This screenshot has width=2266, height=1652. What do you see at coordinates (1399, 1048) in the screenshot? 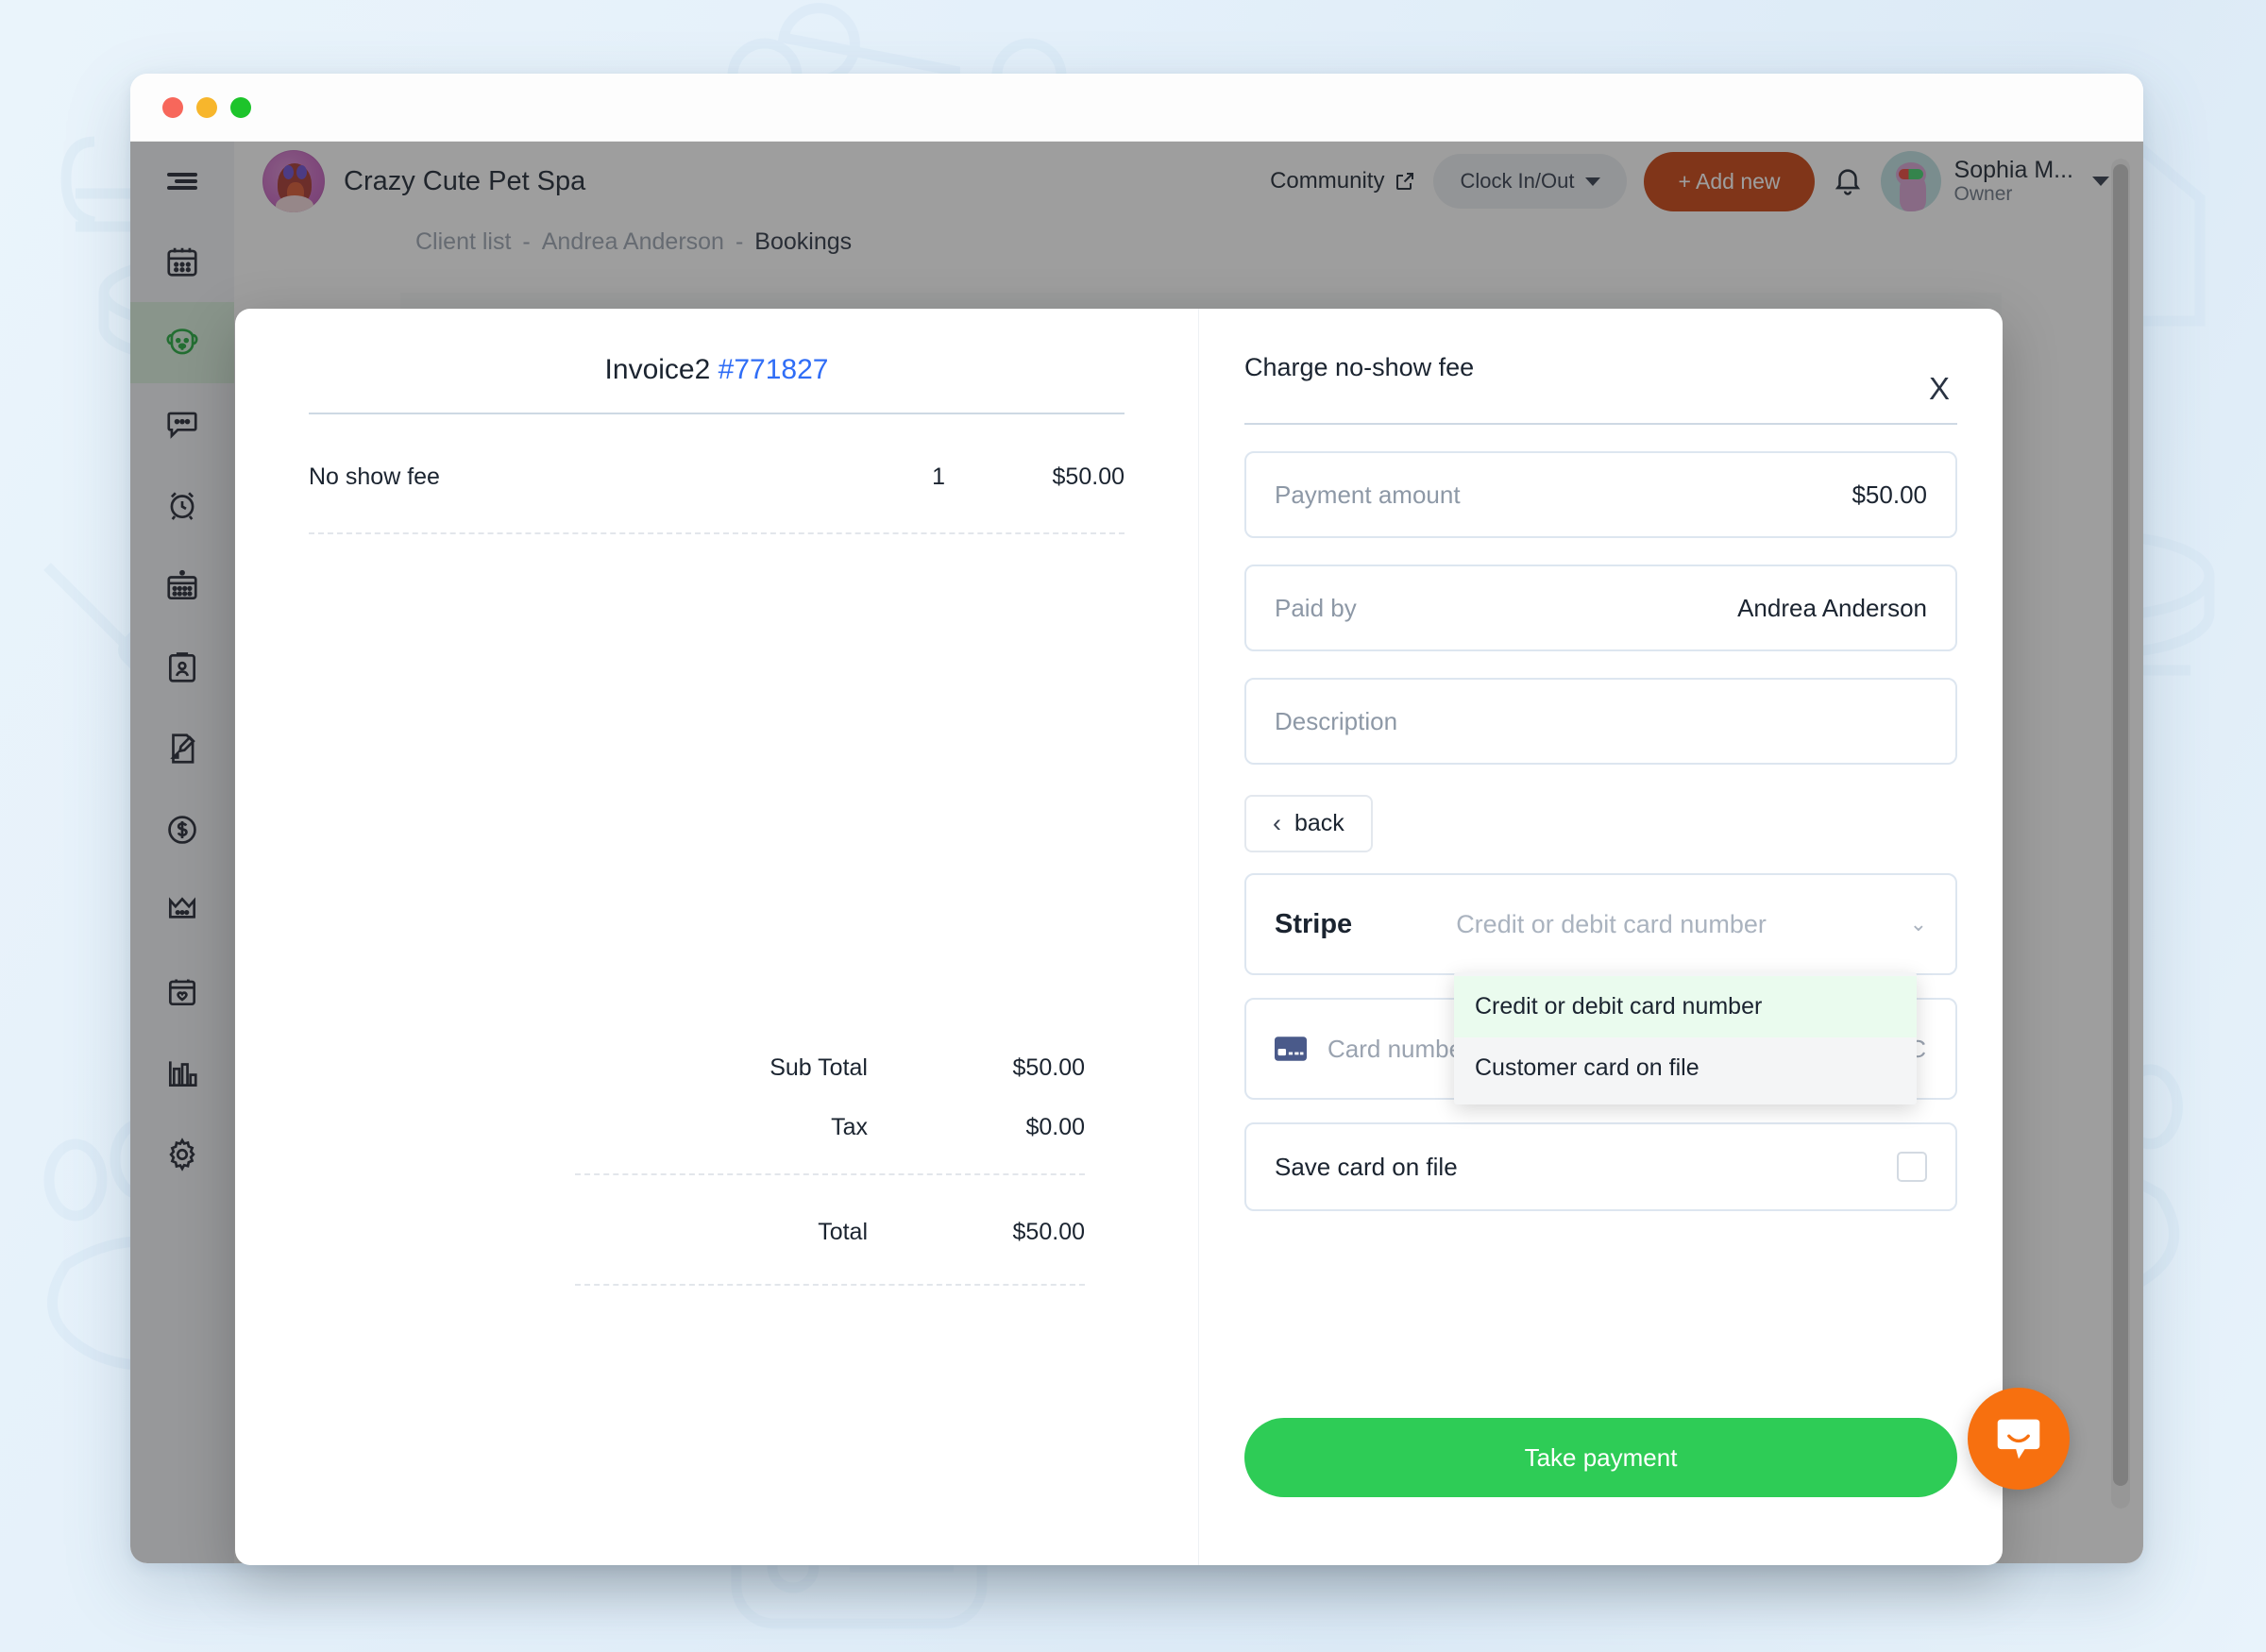
I see `card-number-placeholder: Card number` at bounding box center [1399, 1048].